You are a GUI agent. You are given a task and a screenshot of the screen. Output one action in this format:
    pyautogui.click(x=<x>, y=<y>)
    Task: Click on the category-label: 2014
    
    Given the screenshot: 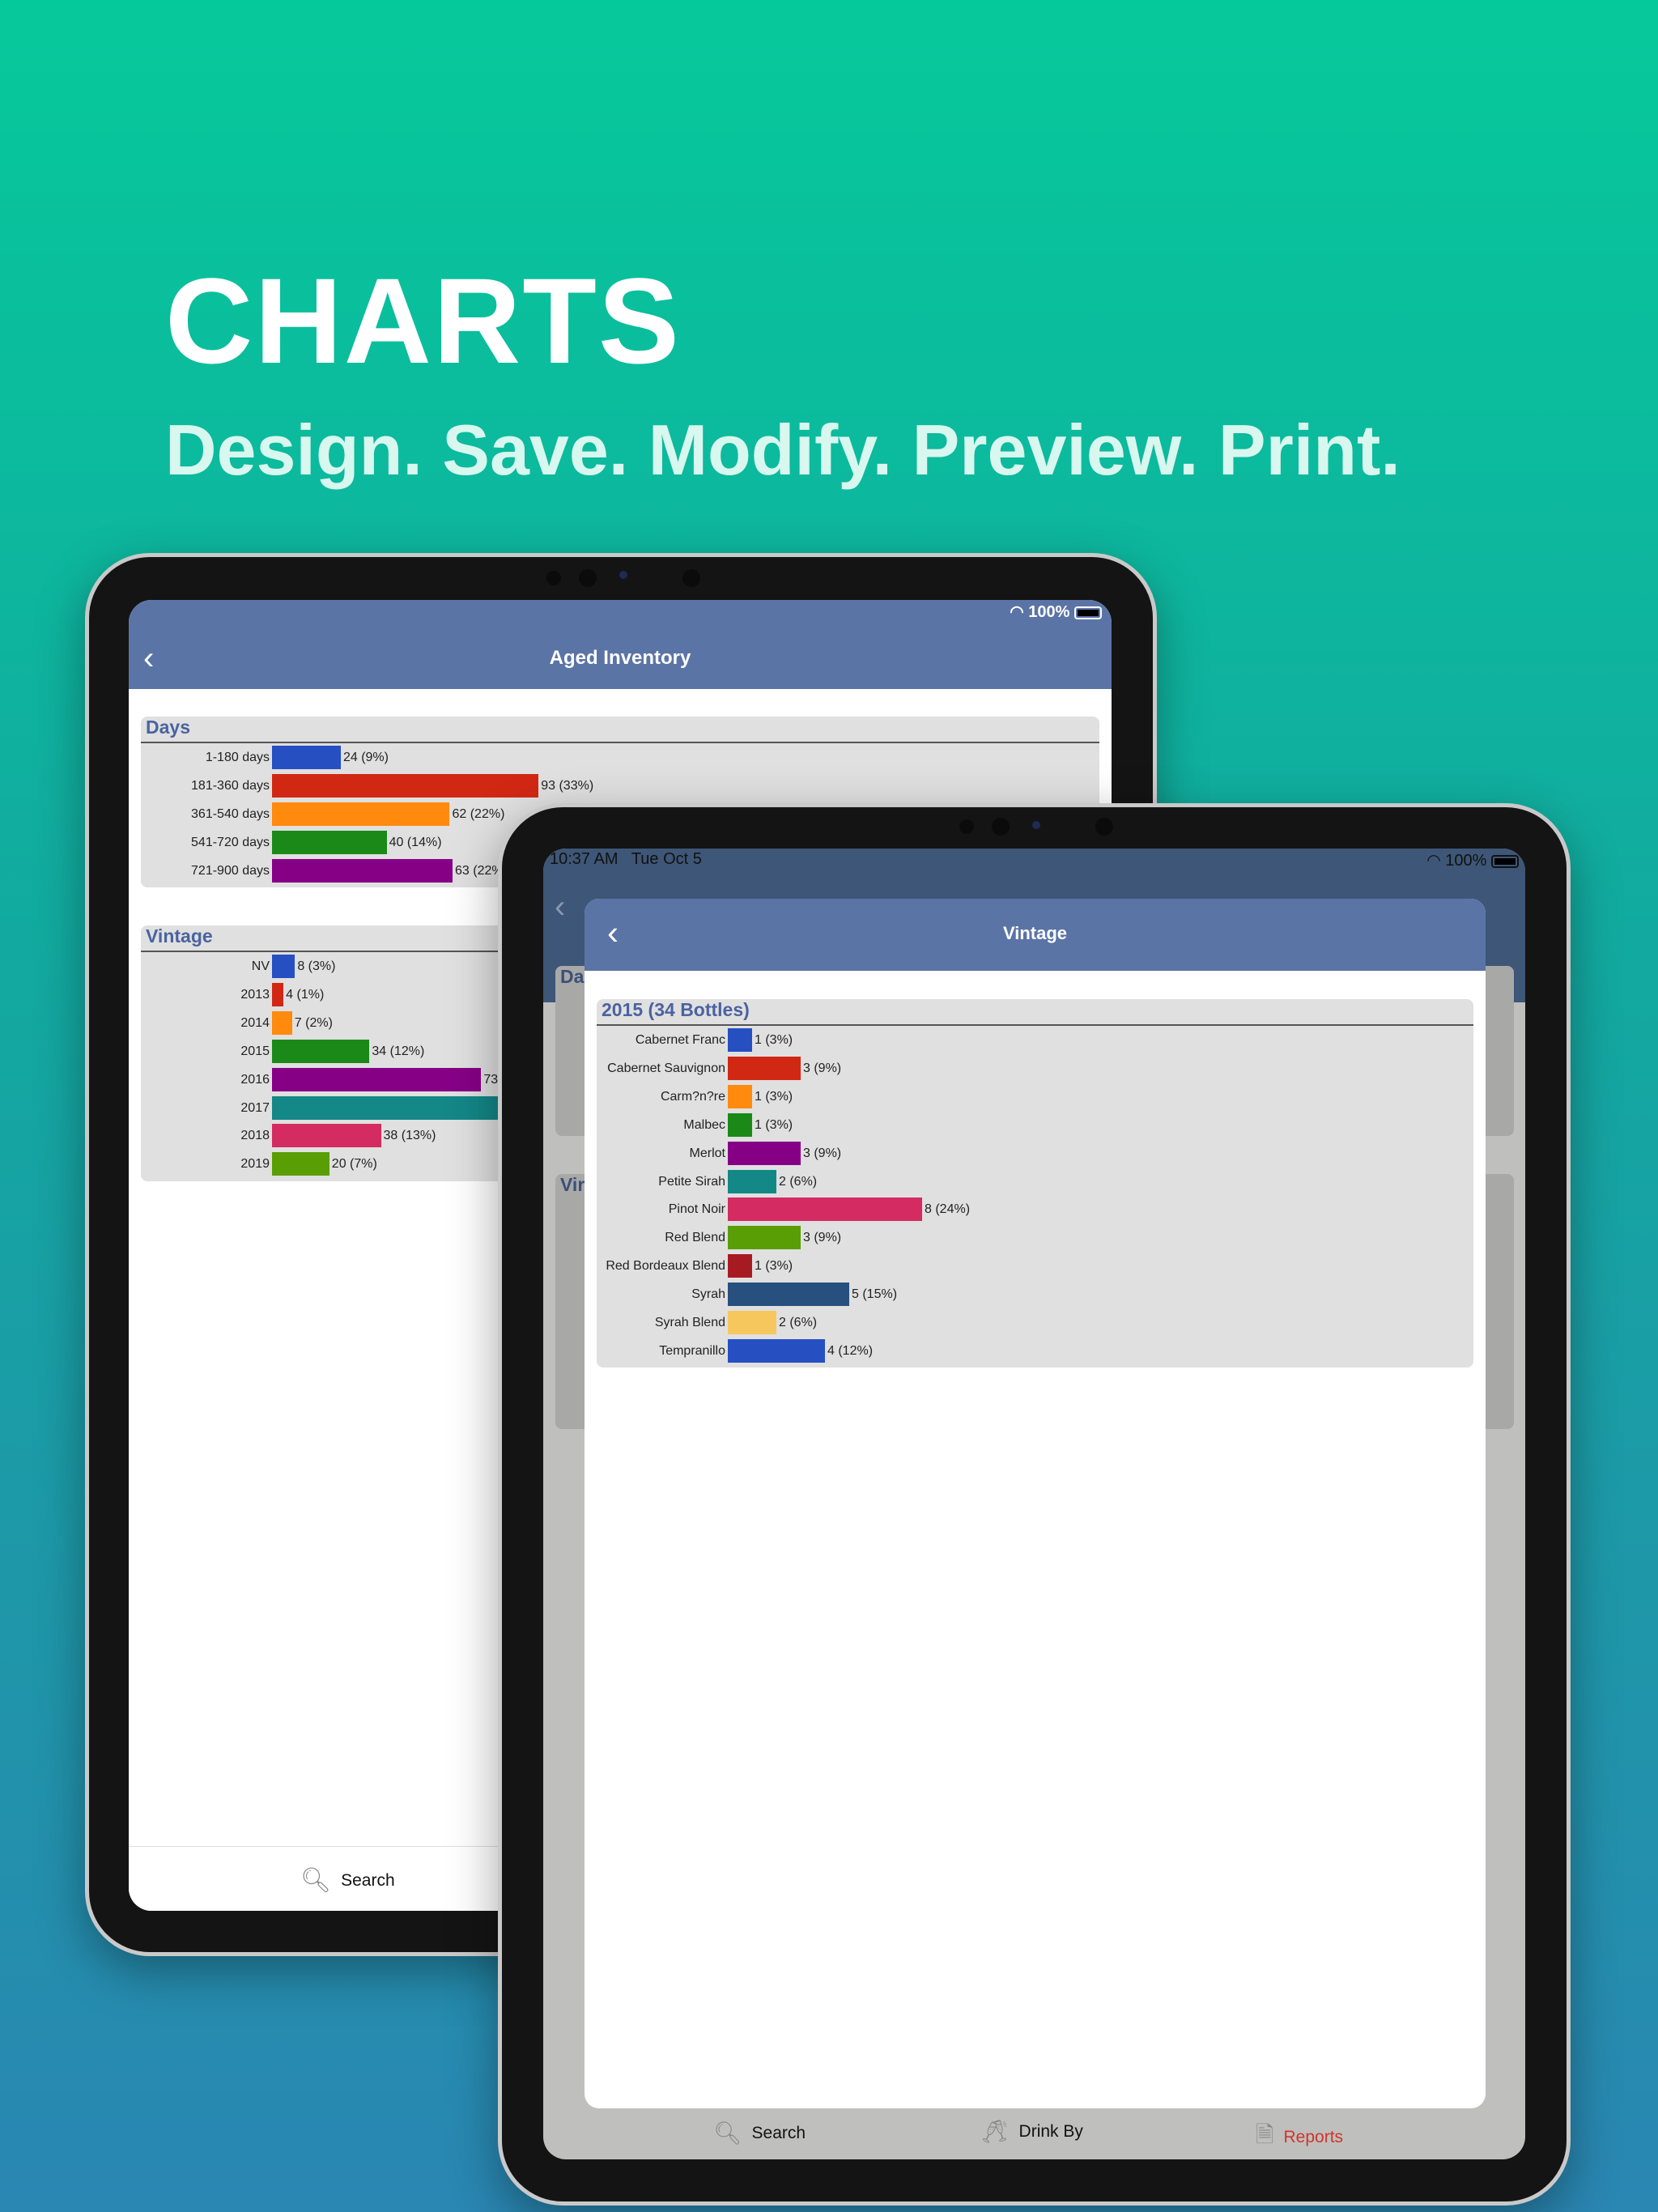 What is the action you would take?
    pyautogui.click(x=255, y=1023)
    